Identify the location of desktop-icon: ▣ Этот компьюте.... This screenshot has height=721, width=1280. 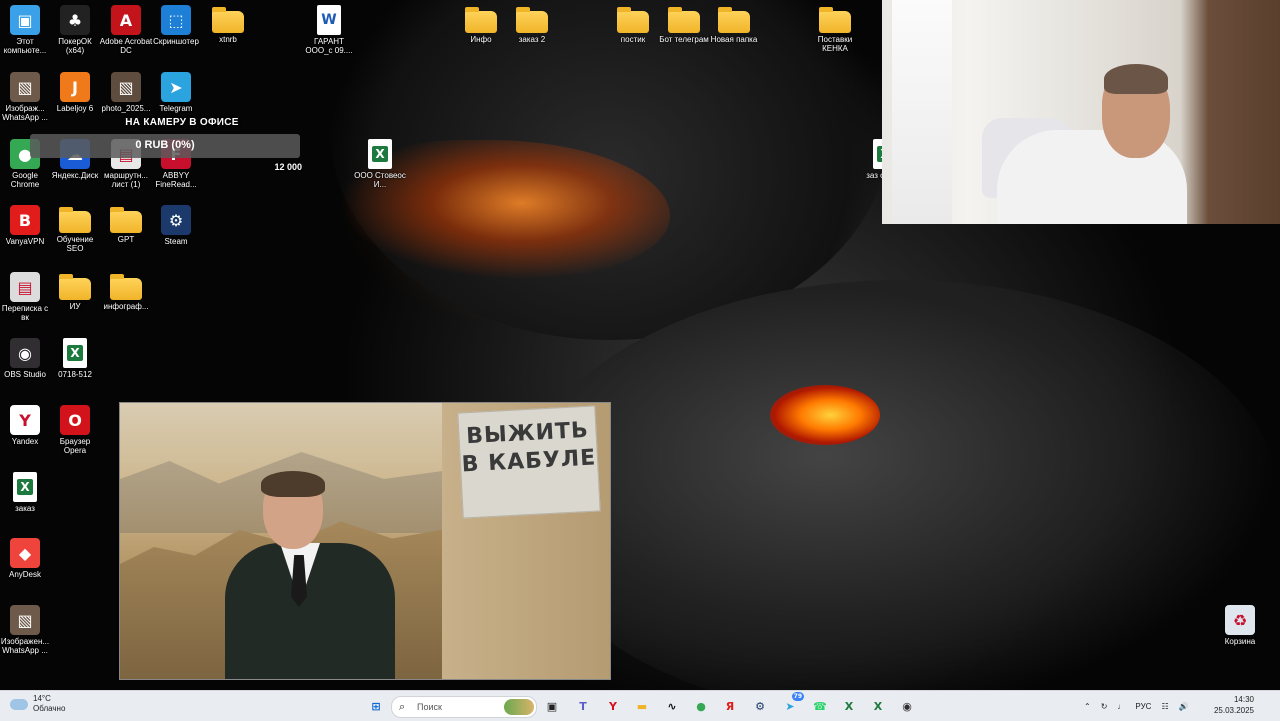
(25, 30).